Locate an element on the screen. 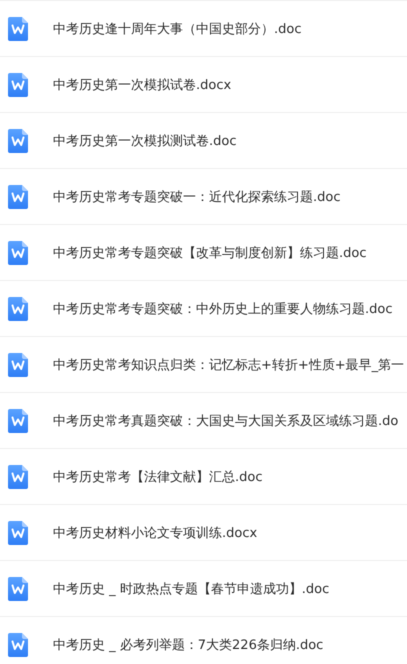 This screenshot has height=664, width=407. file-name: 中考历史第一次模拟测试卷.doc is located at coordinates (144, 141).